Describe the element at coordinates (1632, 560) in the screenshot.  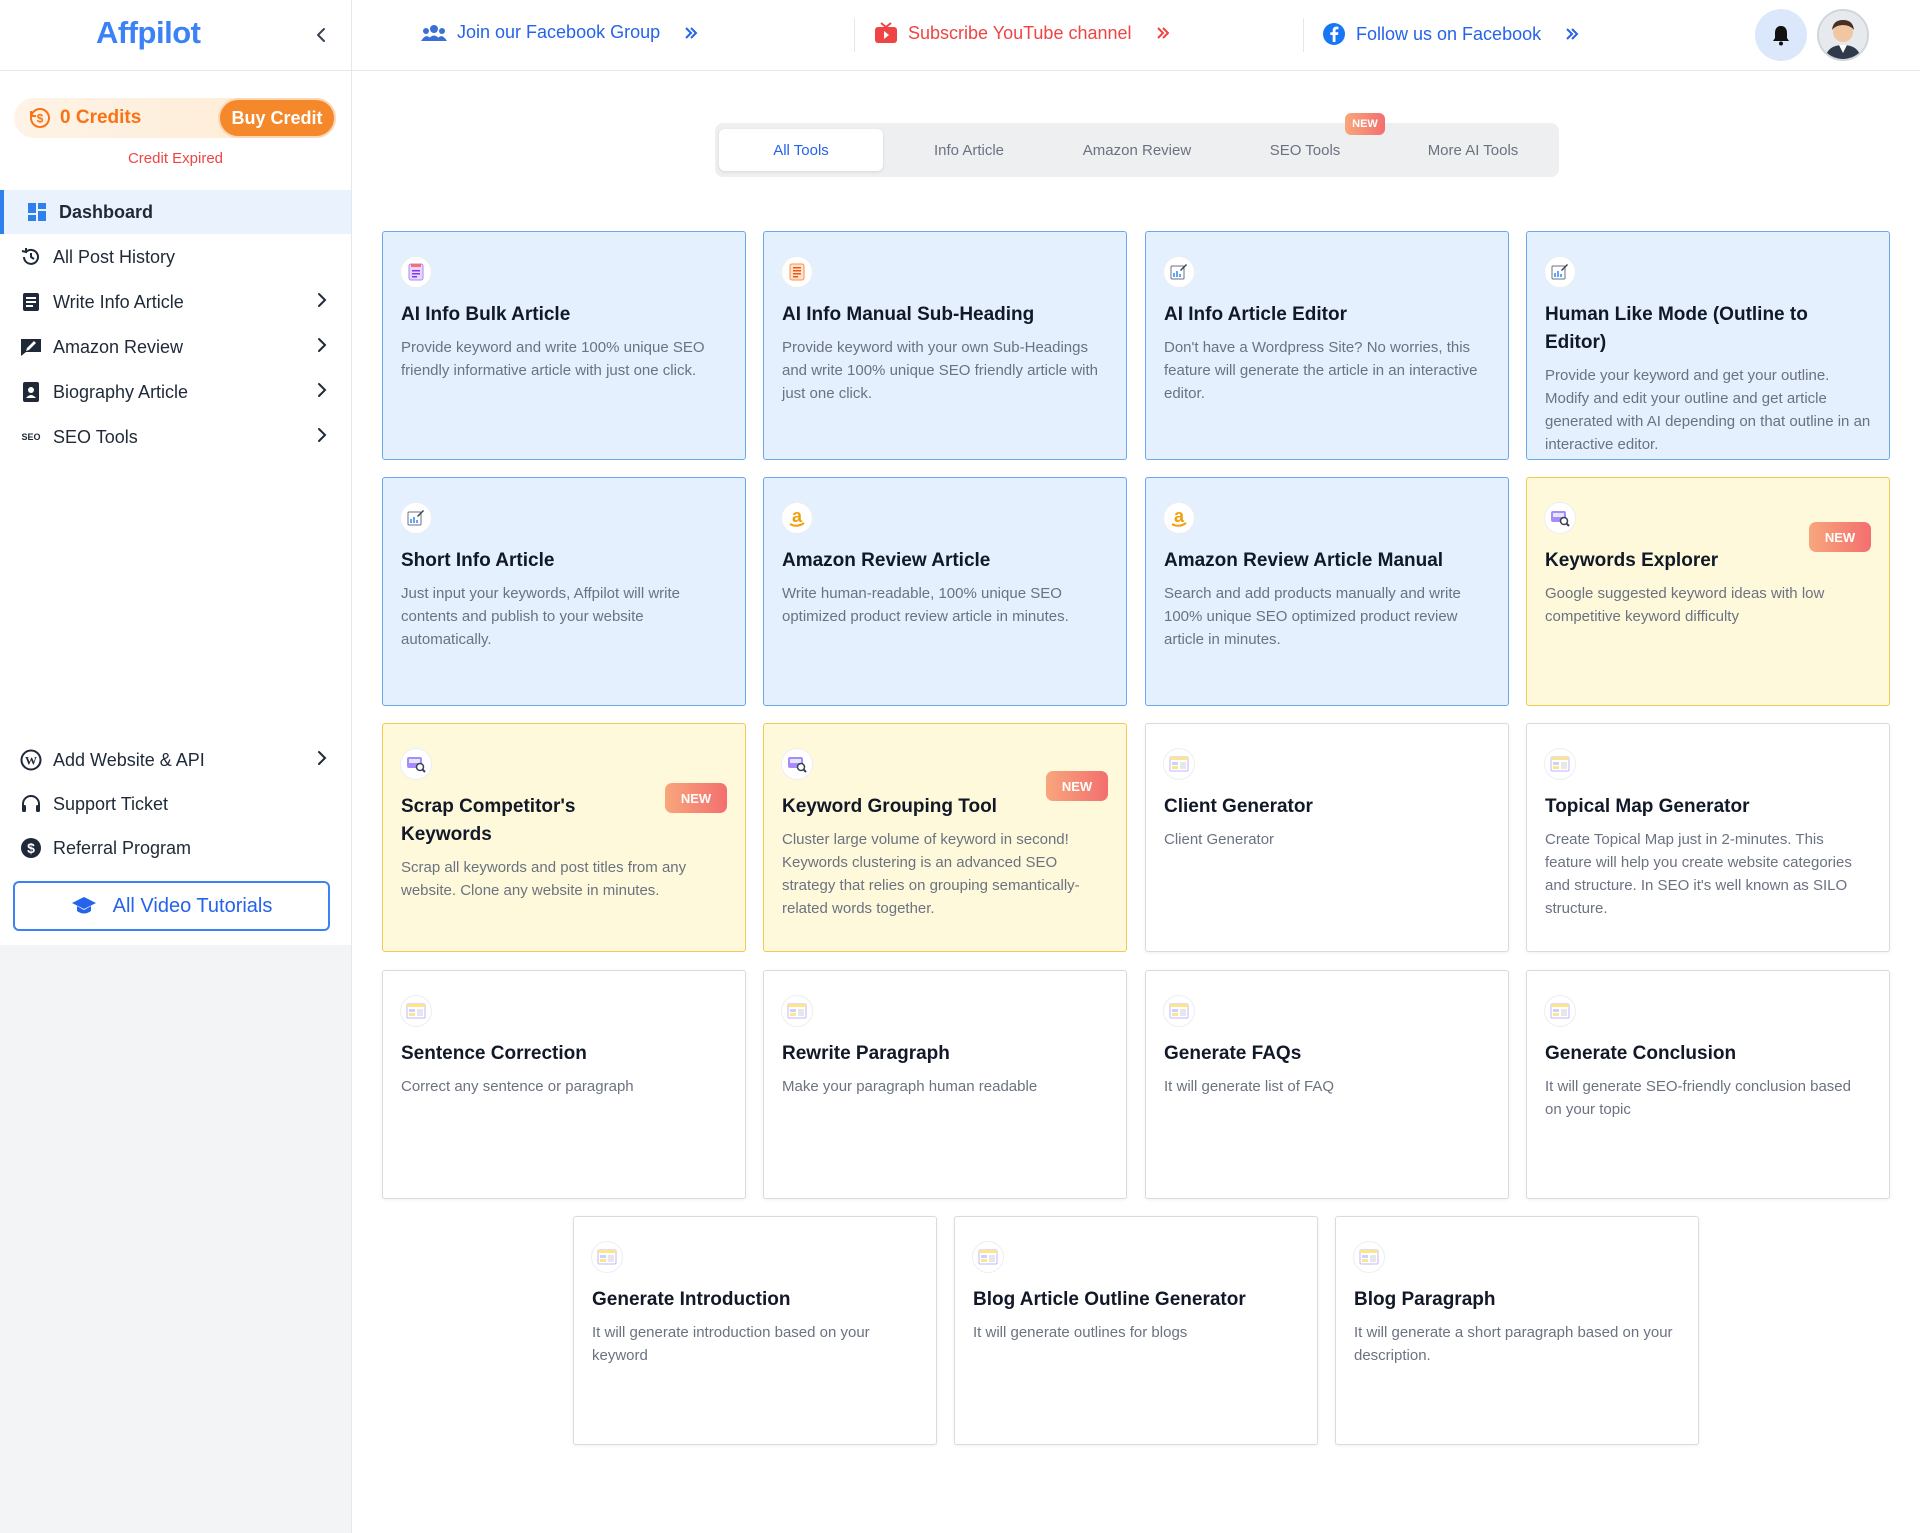
I see `card-title: Keywords Explorer` at that location.